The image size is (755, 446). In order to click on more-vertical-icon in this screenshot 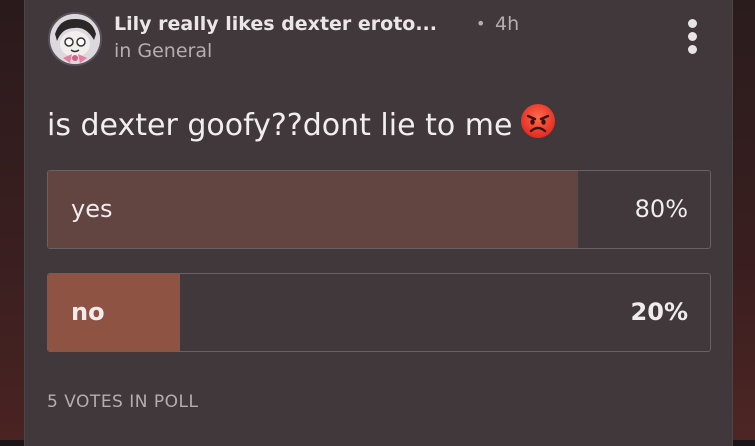, I will do `click(693, 37)`.